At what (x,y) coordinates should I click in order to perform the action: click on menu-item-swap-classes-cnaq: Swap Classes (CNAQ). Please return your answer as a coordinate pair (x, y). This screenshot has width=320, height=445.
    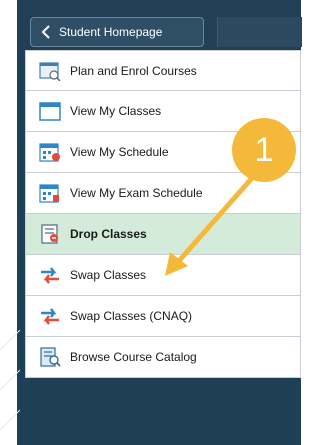
    Looking at the image, I should click on (163, 316).